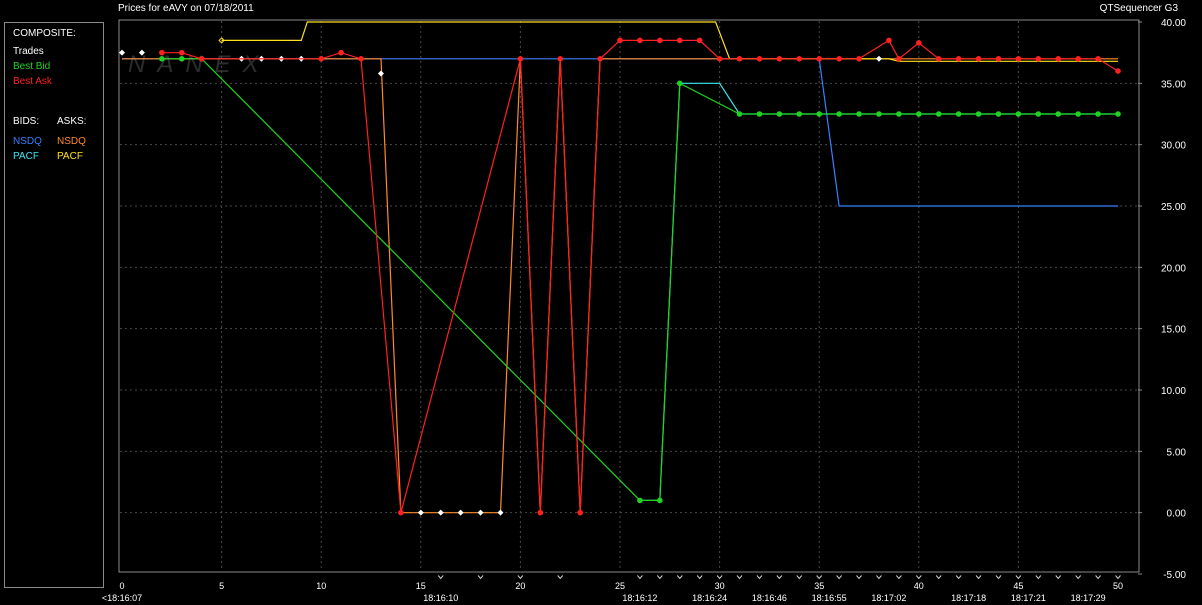  I want to click on x-tick-label: 35, so click(819, 586).